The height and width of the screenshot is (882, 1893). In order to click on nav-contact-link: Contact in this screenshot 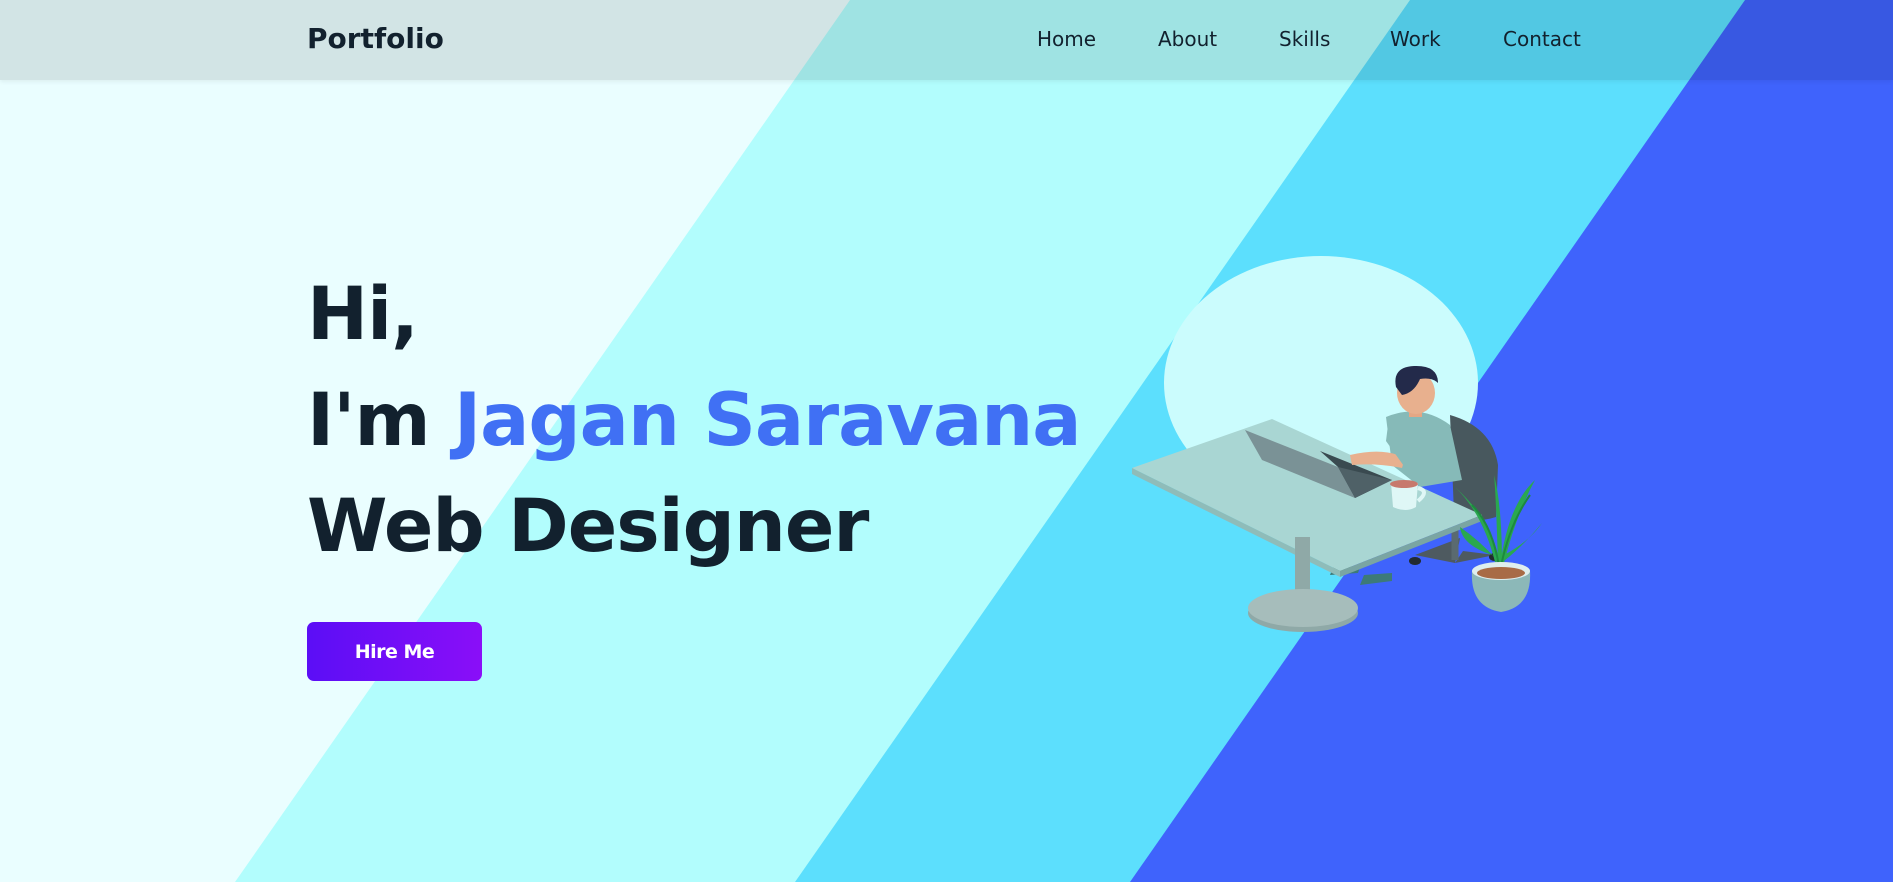, I will do `click(1542, 39)`.